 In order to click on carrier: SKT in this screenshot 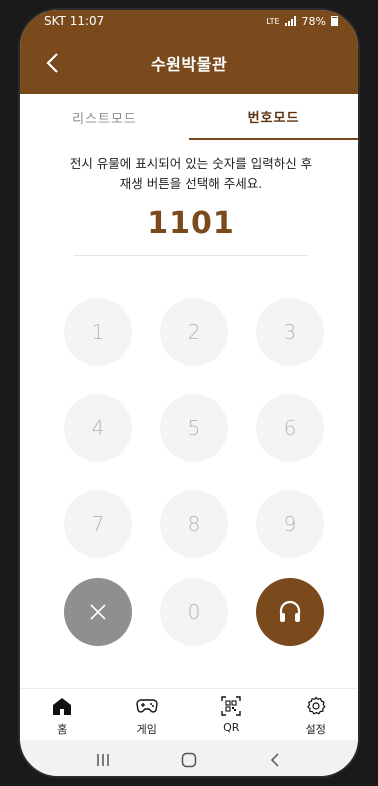, I will do `click(55, 21)`.